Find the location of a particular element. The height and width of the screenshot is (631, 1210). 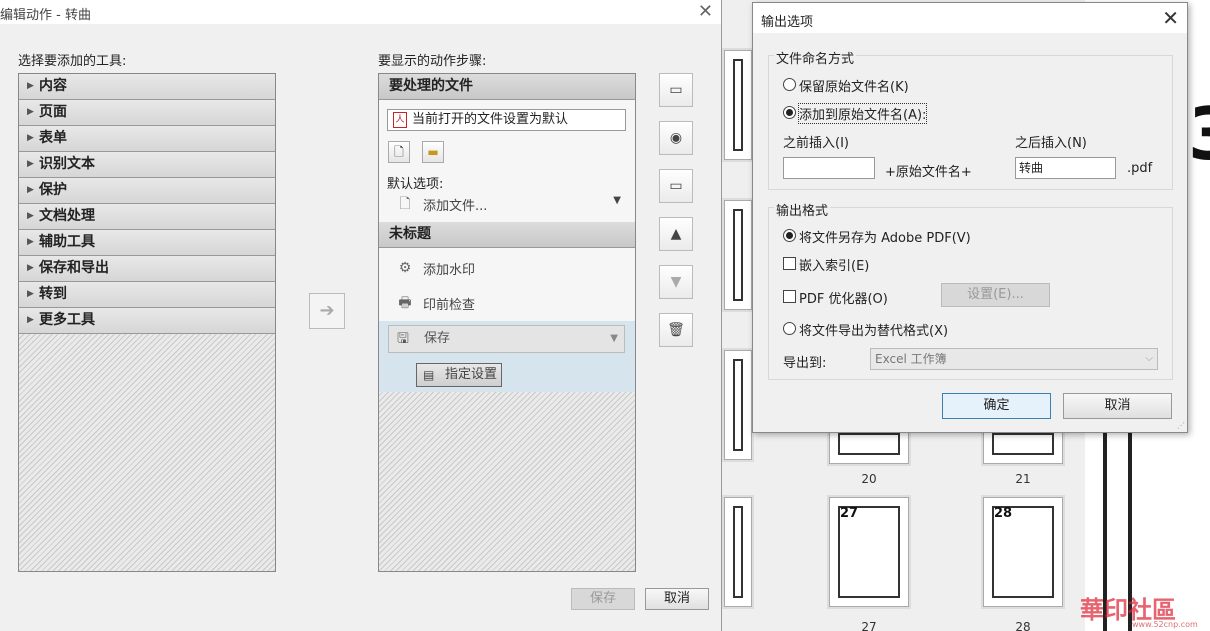

triangle-up-icon: ▲ is located at coordinates (676, 234).